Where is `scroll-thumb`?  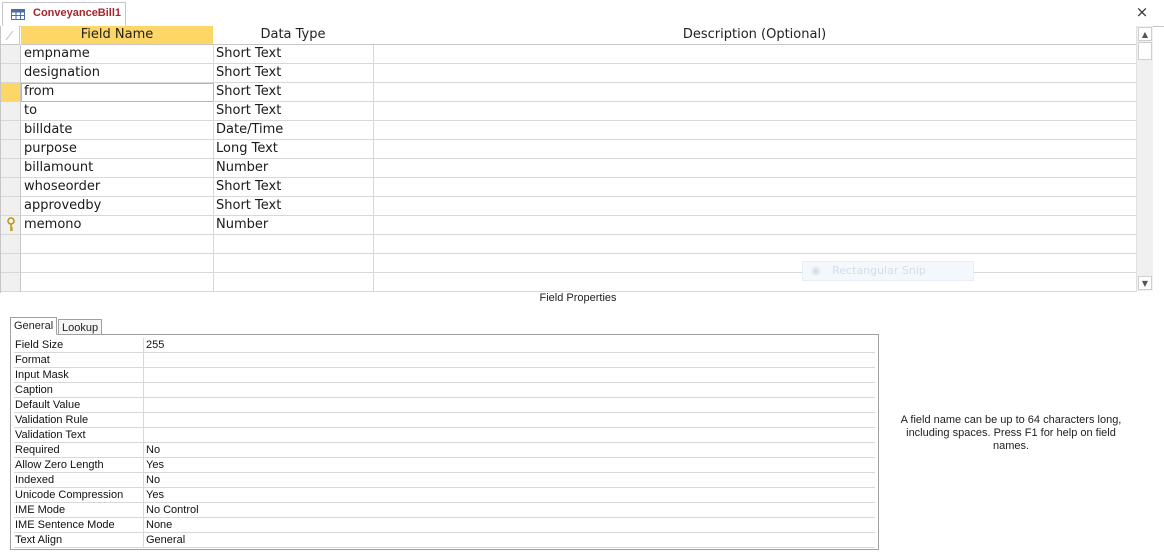
scroll-thumb is located at coordinates (1145, 51).